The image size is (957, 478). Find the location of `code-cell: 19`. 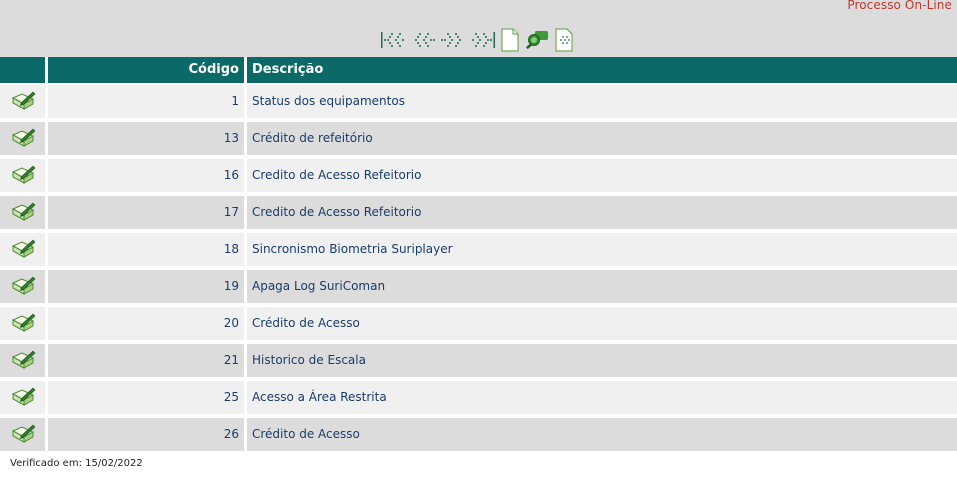

code-cell: 19 is located at coordinates (146, 286).